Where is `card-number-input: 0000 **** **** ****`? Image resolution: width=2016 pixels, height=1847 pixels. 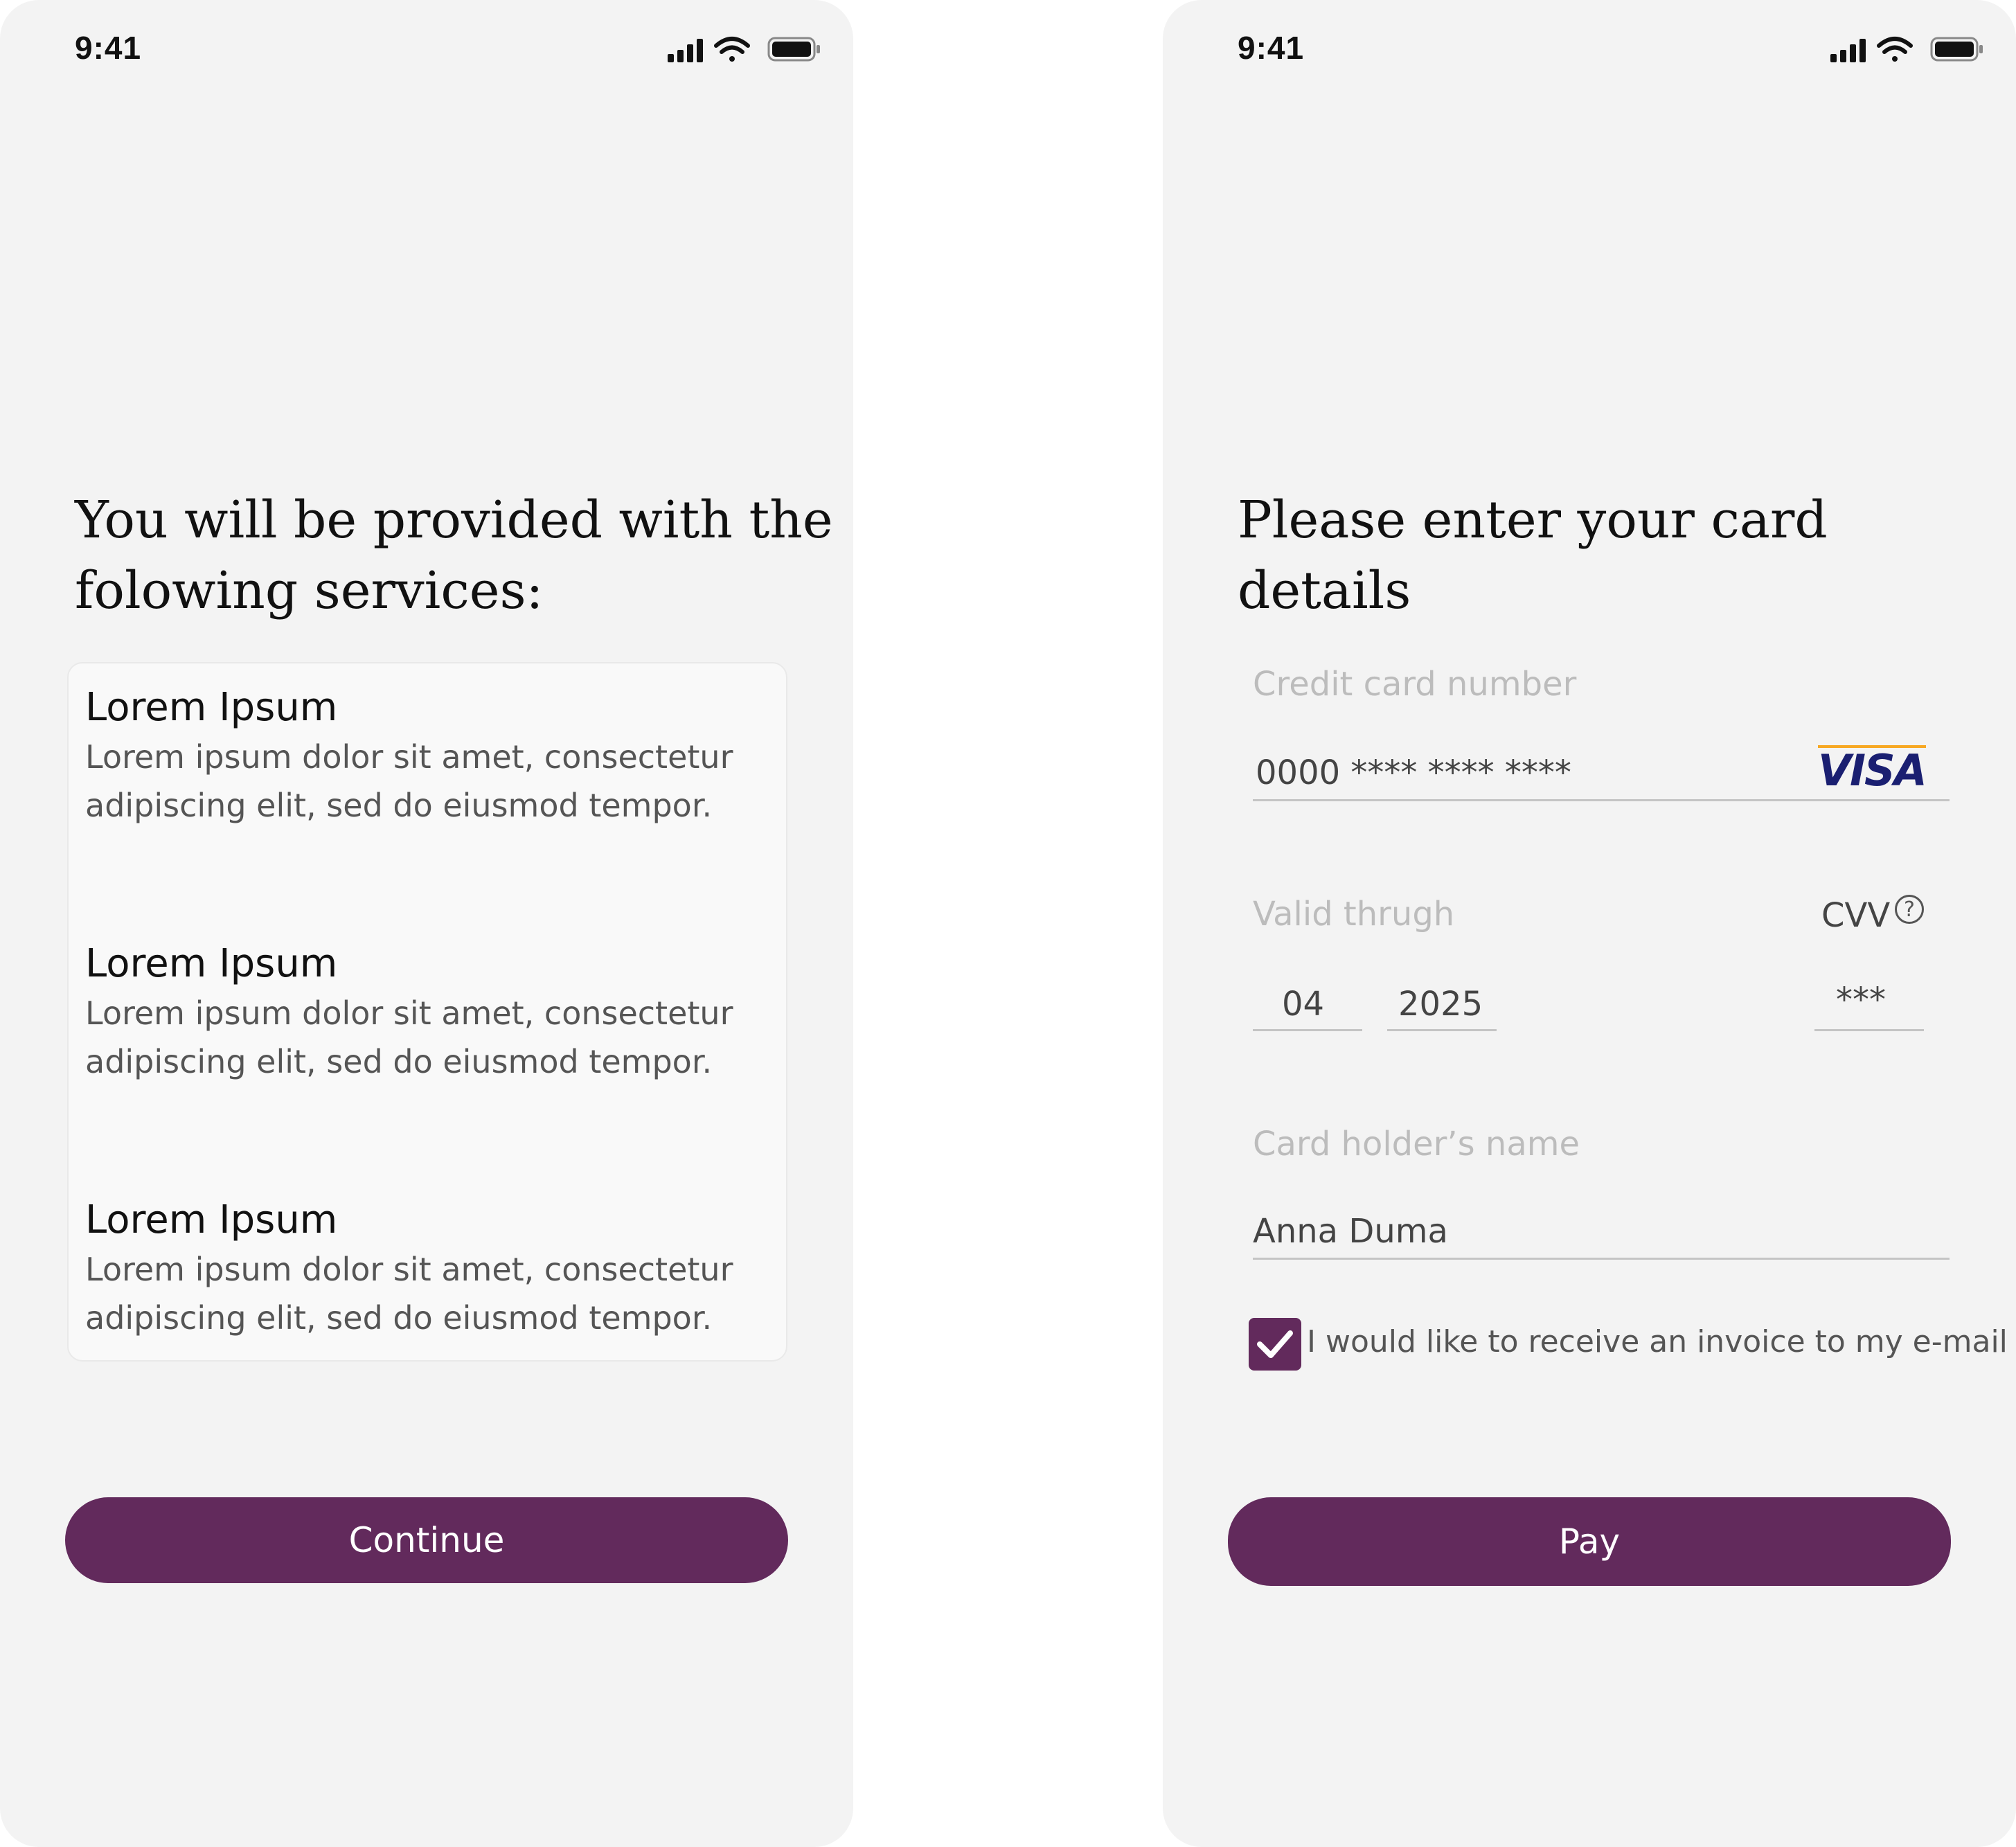
card-number-input: 0000 **** **** **** is located at coordinates (1414, 772).